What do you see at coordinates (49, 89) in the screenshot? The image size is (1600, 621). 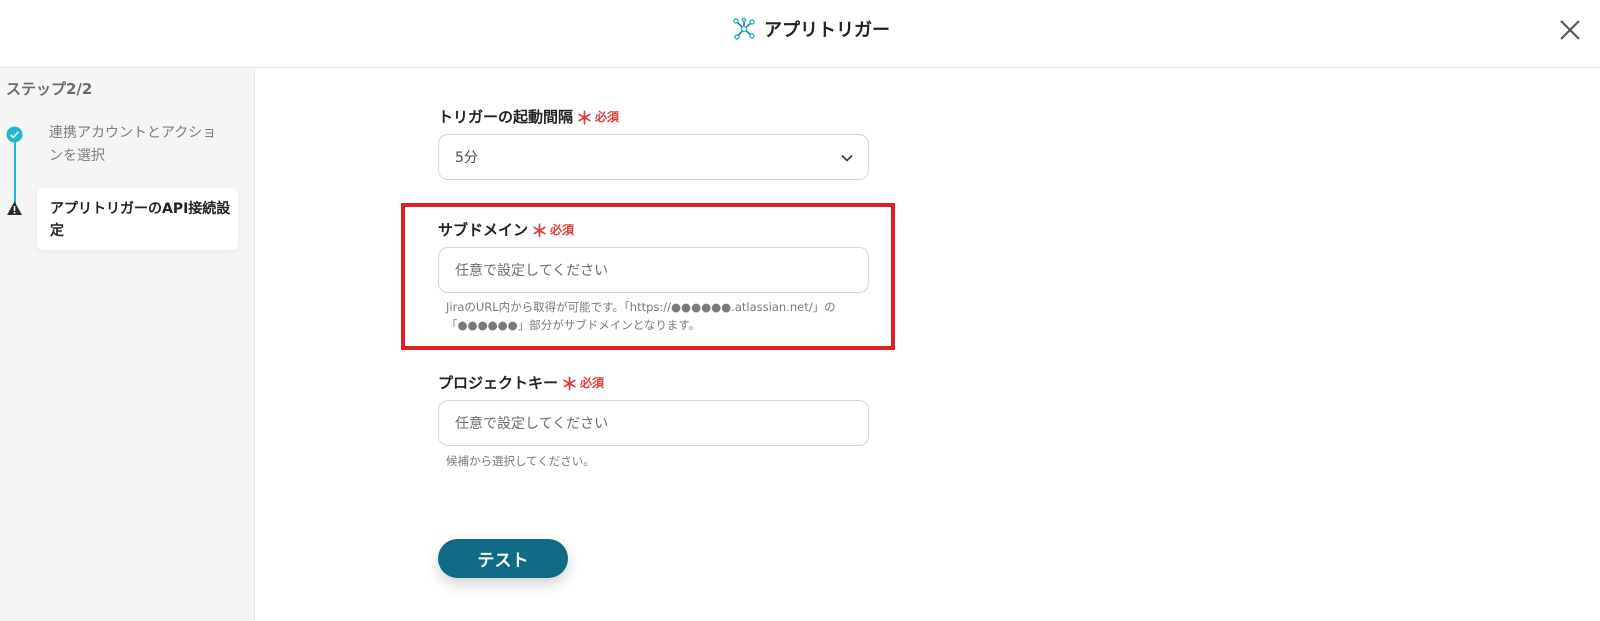 I see `step-counter: ステップ2/2` at bounding box center [49, 89].